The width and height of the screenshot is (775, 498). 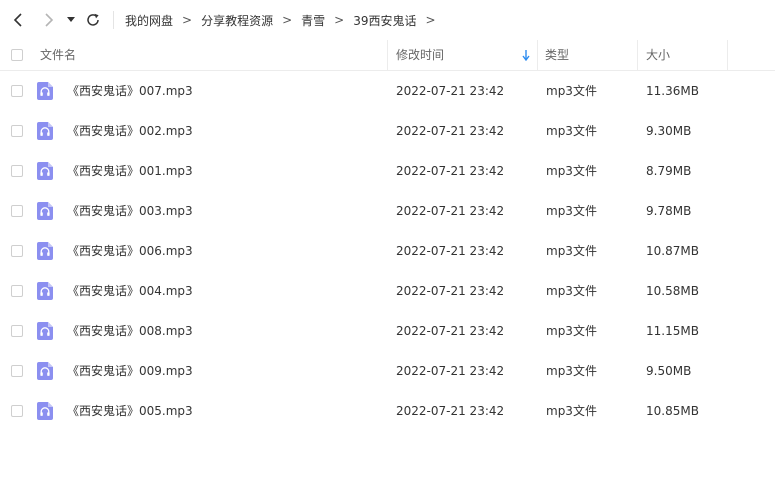 I want to click on file-size: 9.30MB, so click(x=669, y=131).